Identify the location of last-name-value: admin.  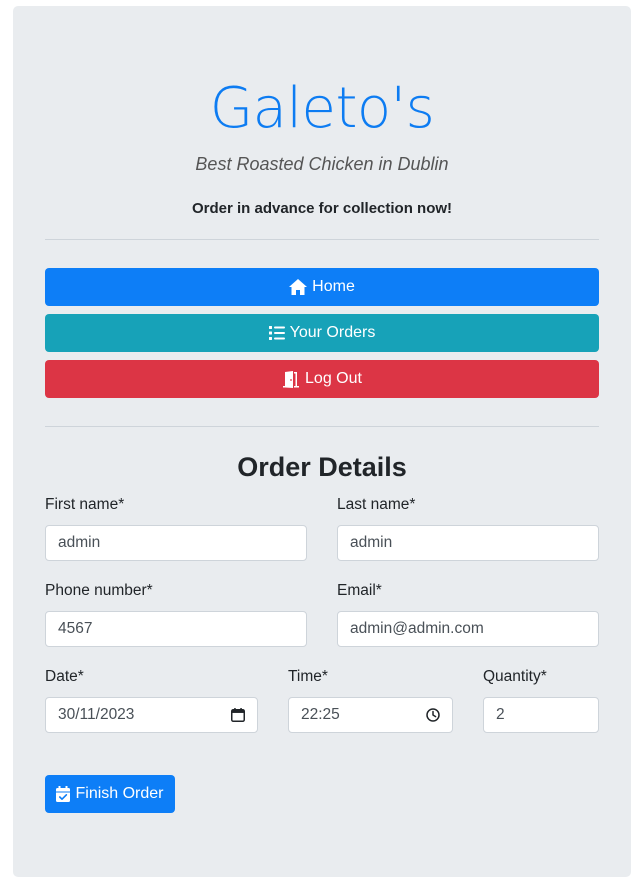
(371, 542).